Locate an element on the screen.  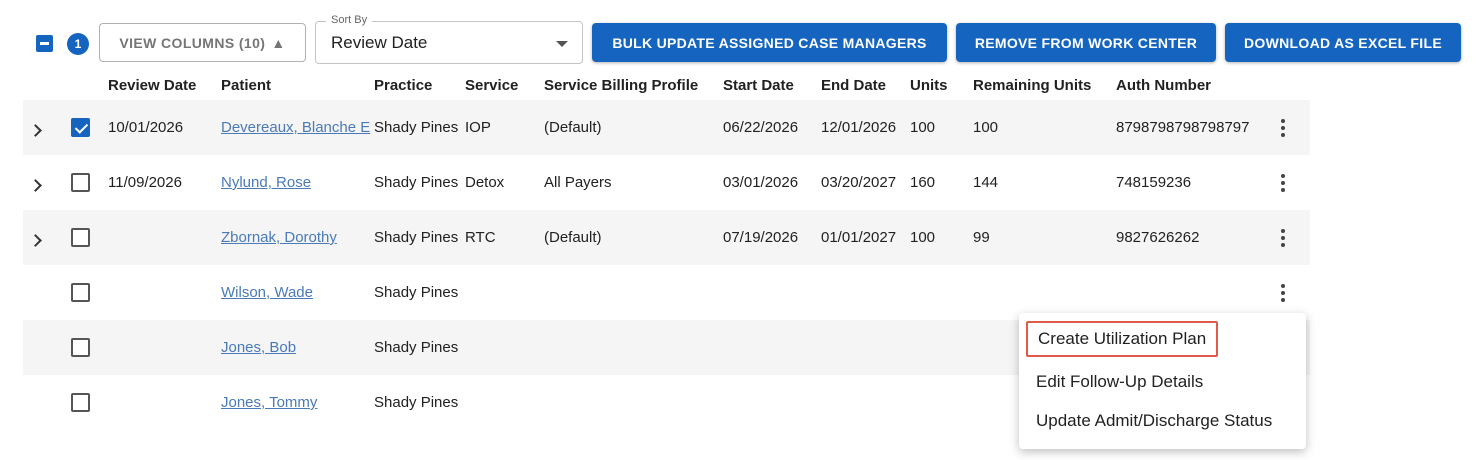
cell-text: 10/01/2026 is located at coordinates (146, 127).